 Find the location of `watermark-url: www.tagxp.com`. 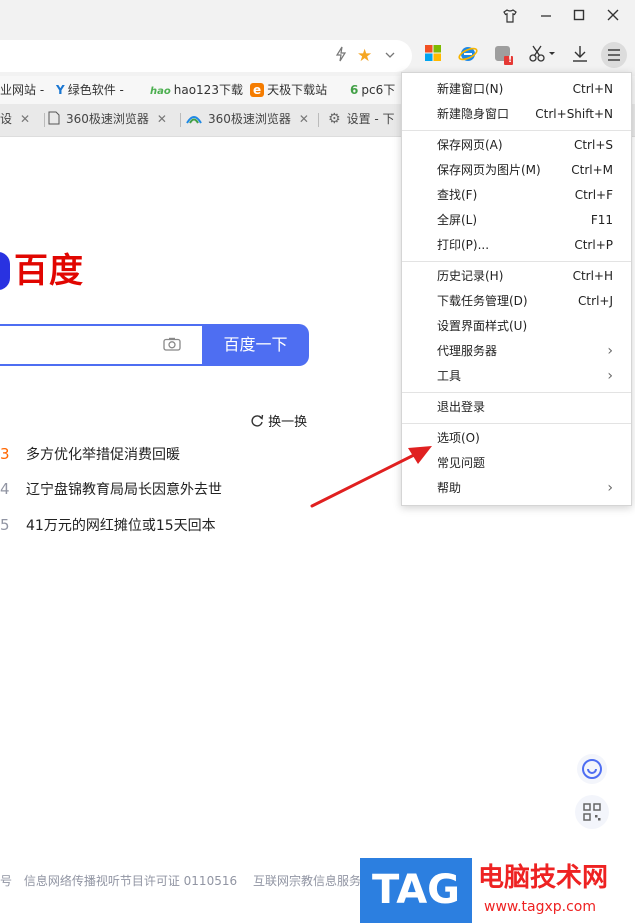

watermark-url: www.tagxp.com is located at coordinates (540, 907).